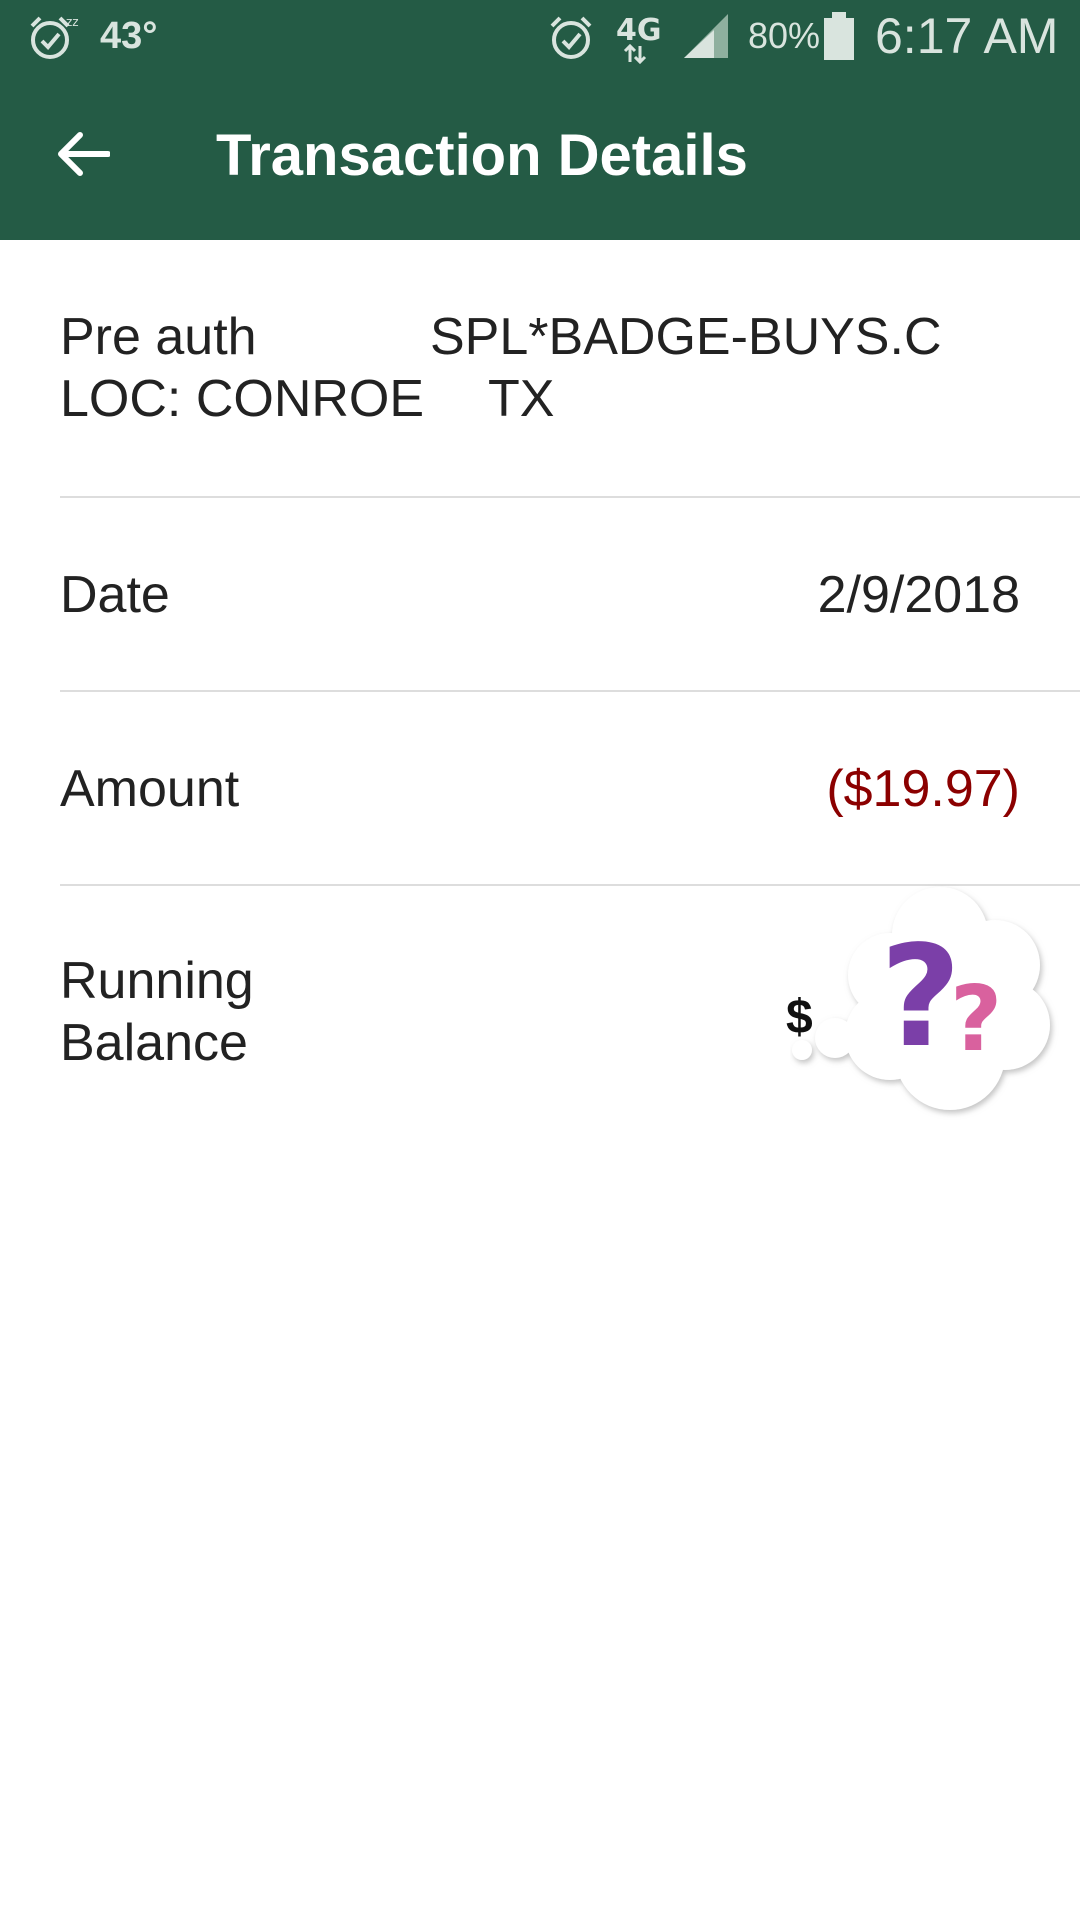 The image size is (1080, 1920). I want to click on temperature-text: 43°, so click(129, 35).